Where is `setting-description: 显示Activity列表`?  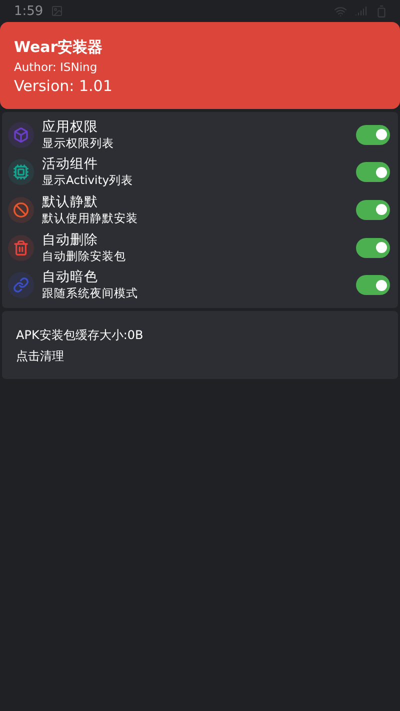 setting-description: 显示Activity列表 is located at coordinates (88, 180).